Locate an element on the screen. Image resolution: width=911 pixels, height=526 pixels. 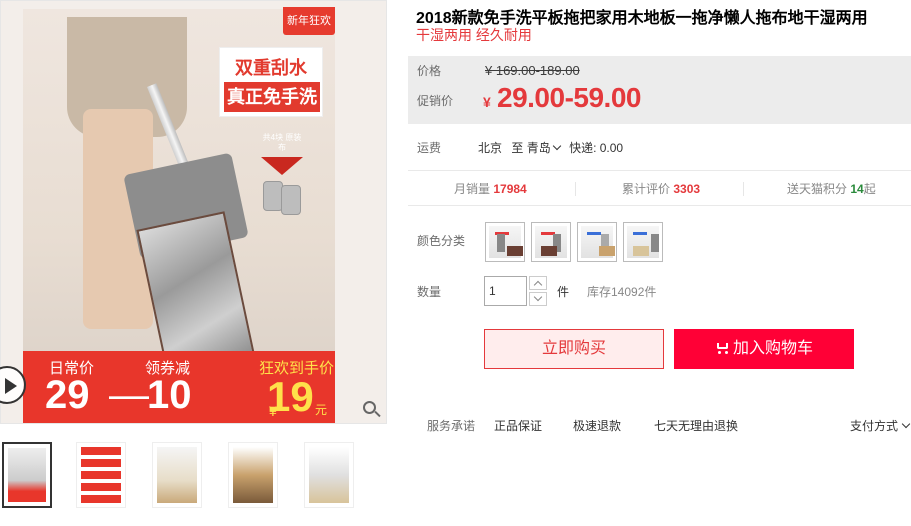
payment-methods-dropdown: 支付方式 is located at coordinates (880, 425).